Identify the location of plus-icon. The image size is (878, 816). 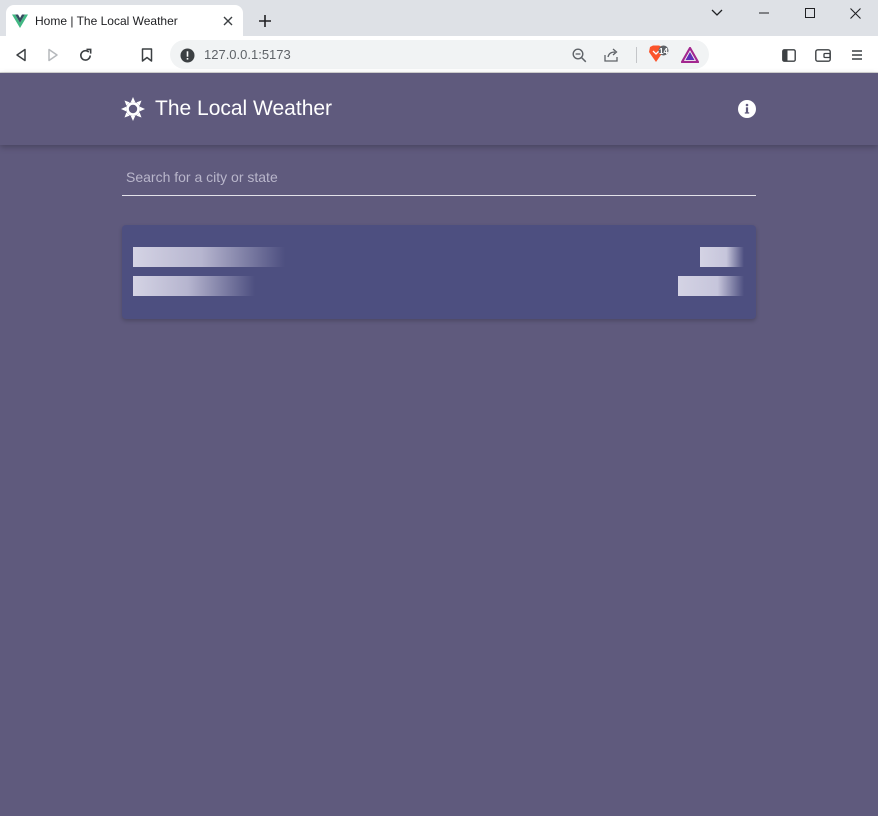
(265, 21).